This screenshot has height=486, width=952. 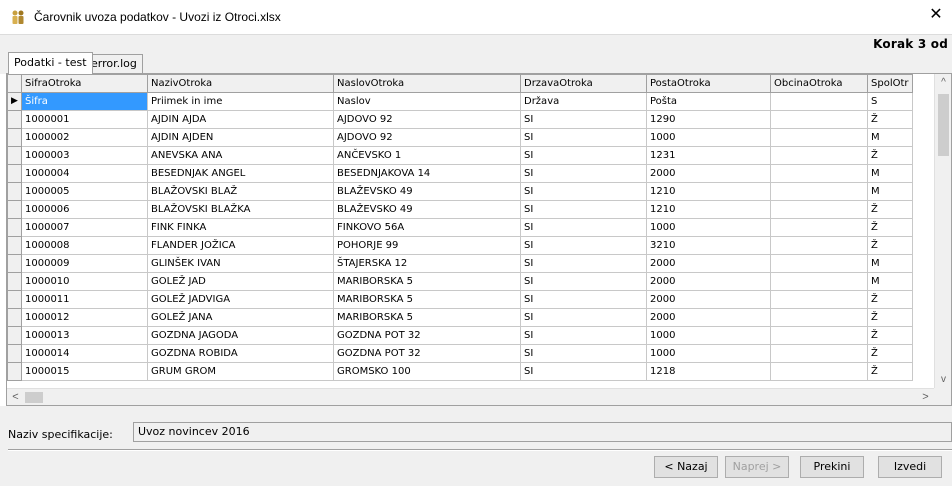 What do you see at coordinates (943, 82) in the screenshot?
I see `scroll-up-icon: ^` at bounding box center [943, 82].